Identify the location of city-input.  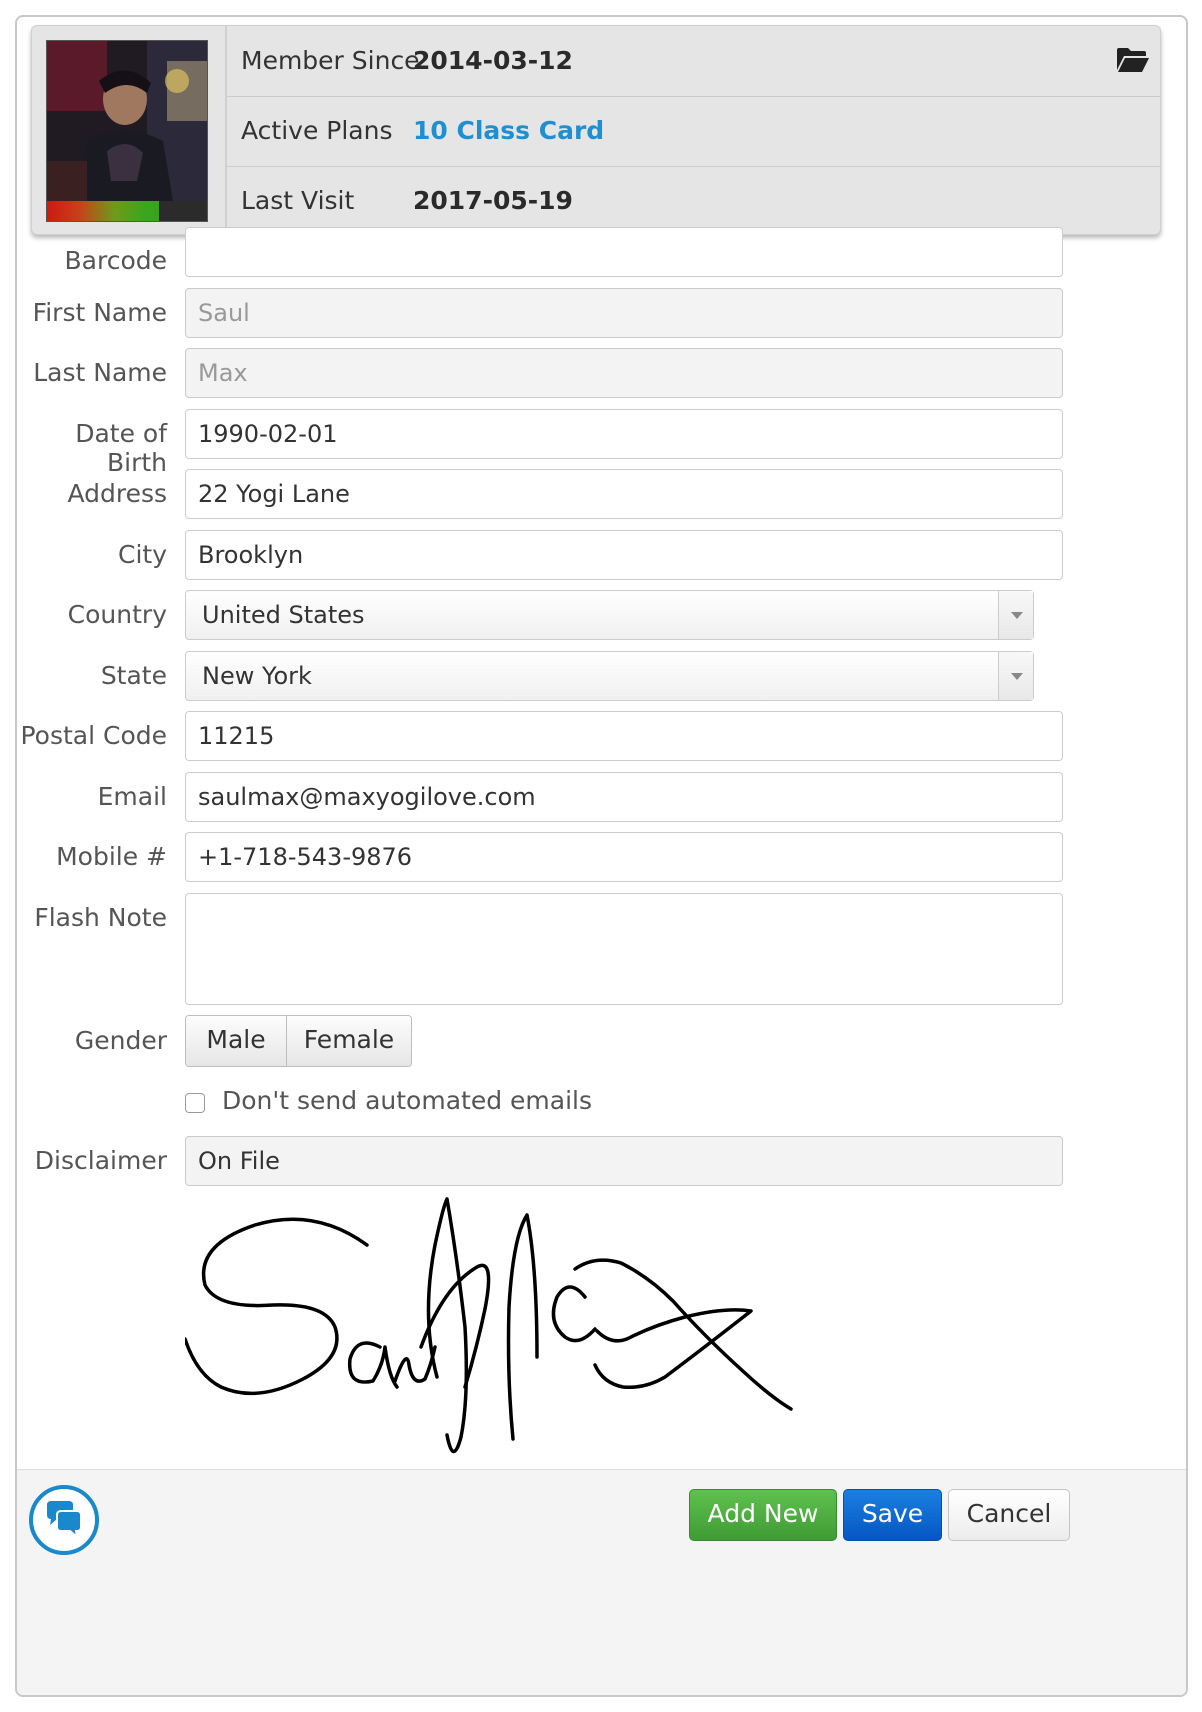
(624, 555).